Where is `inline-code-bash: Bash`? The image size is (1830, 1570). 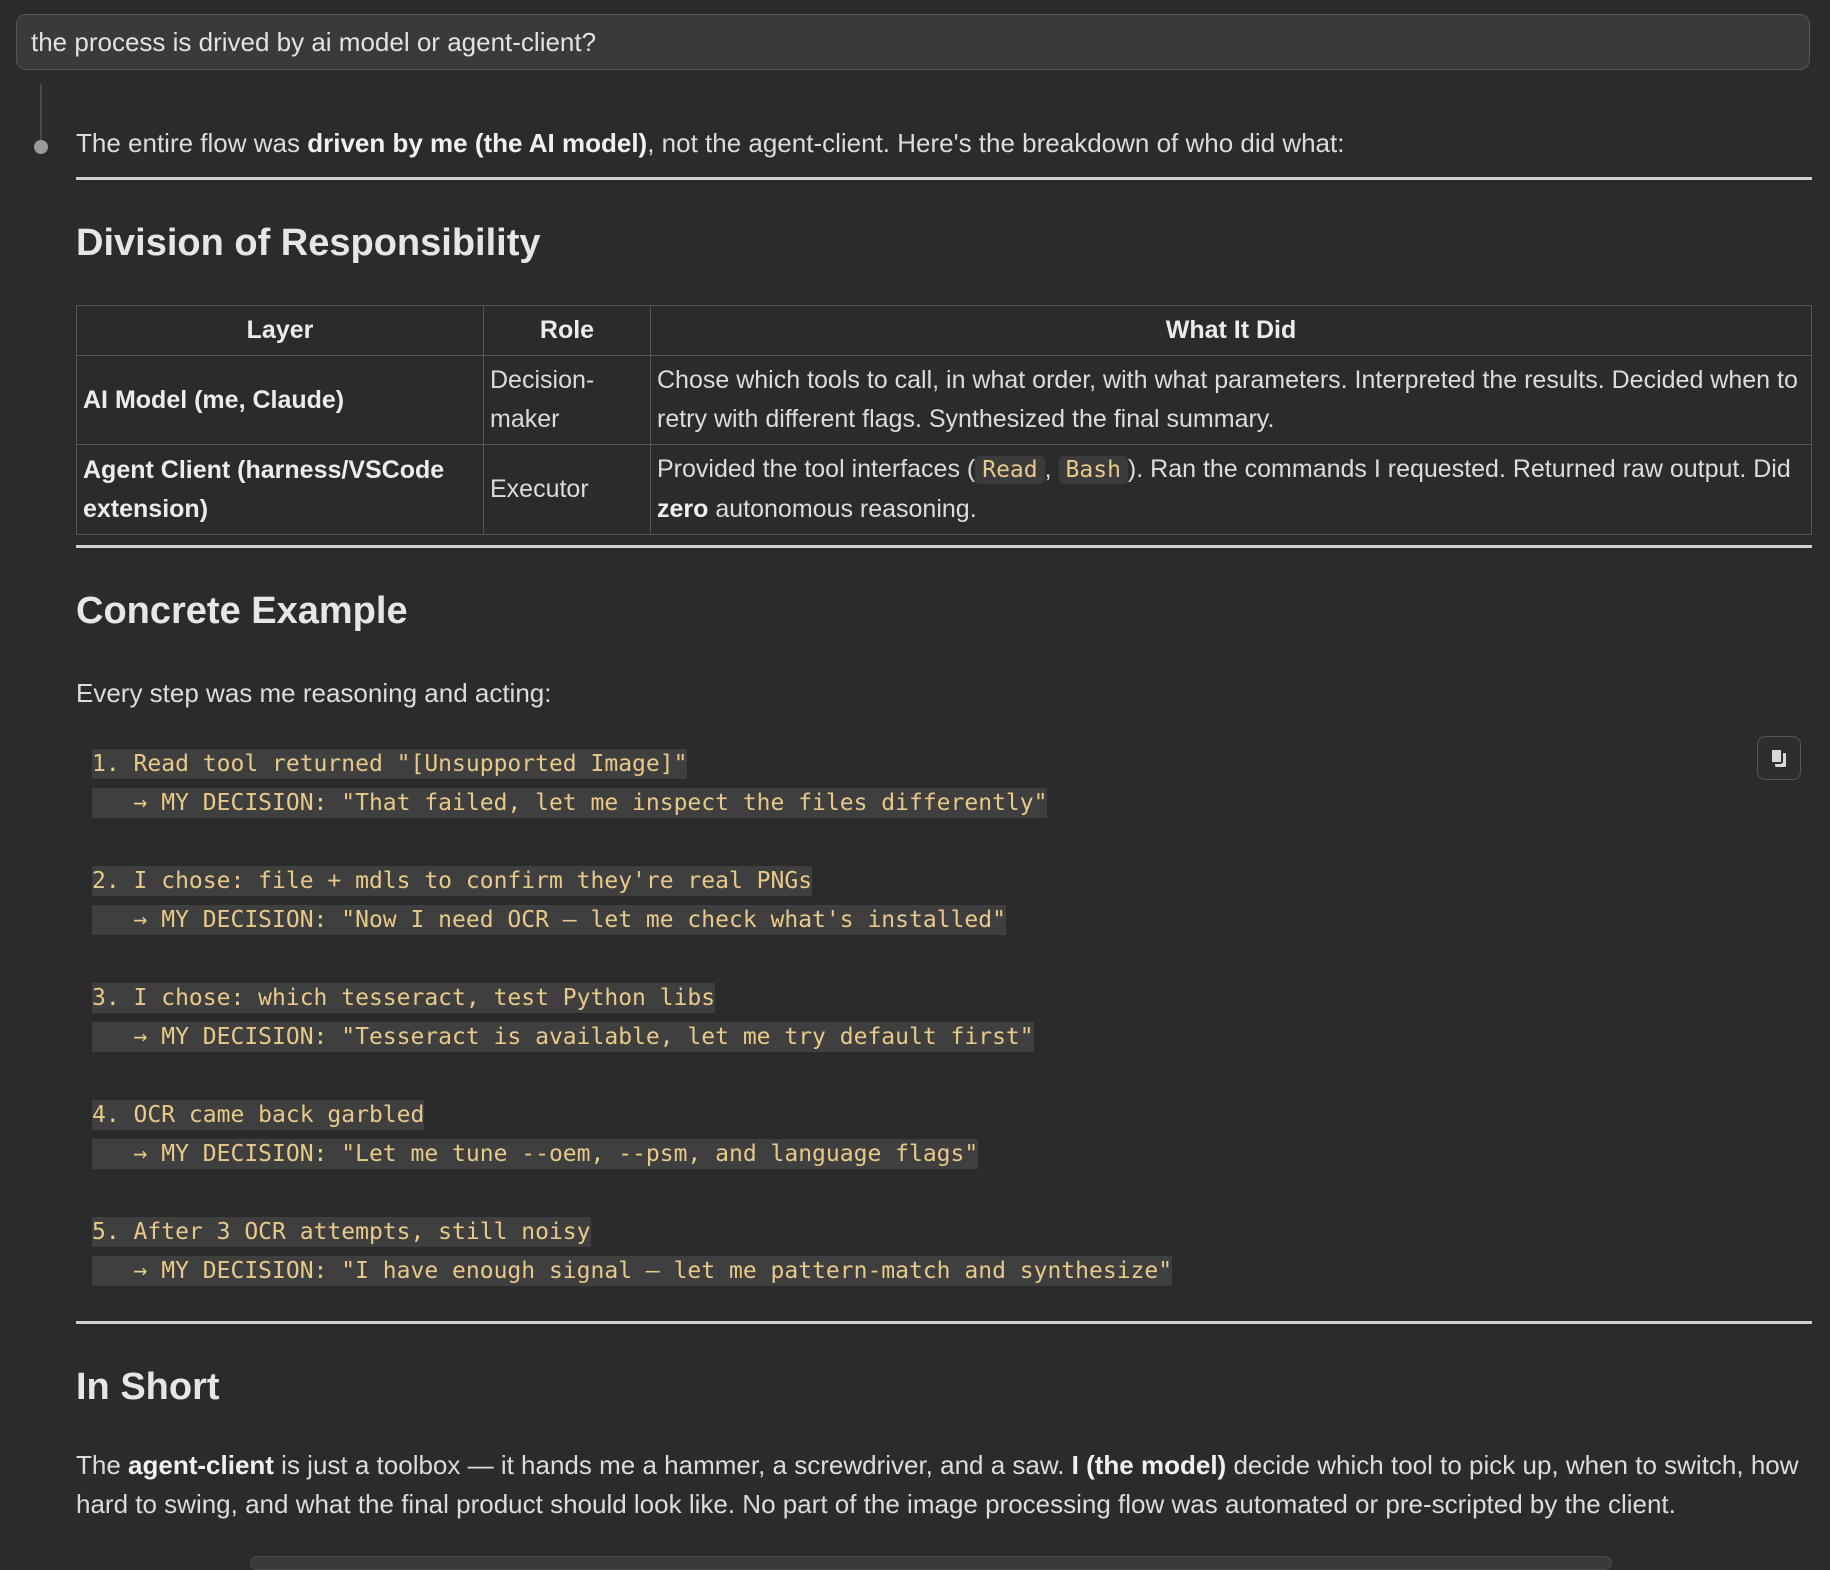 inline-code-bash: Bash is located at coordinates (1093, 470).